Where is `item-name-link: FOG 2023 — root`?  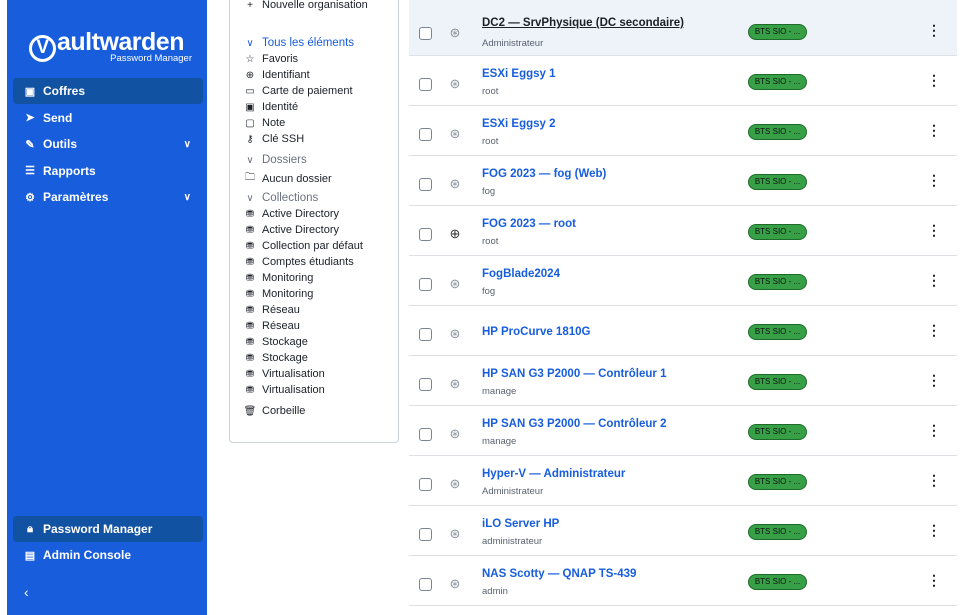 item-name-link: FOG 2023 — root is located at coordinates (529, 224).